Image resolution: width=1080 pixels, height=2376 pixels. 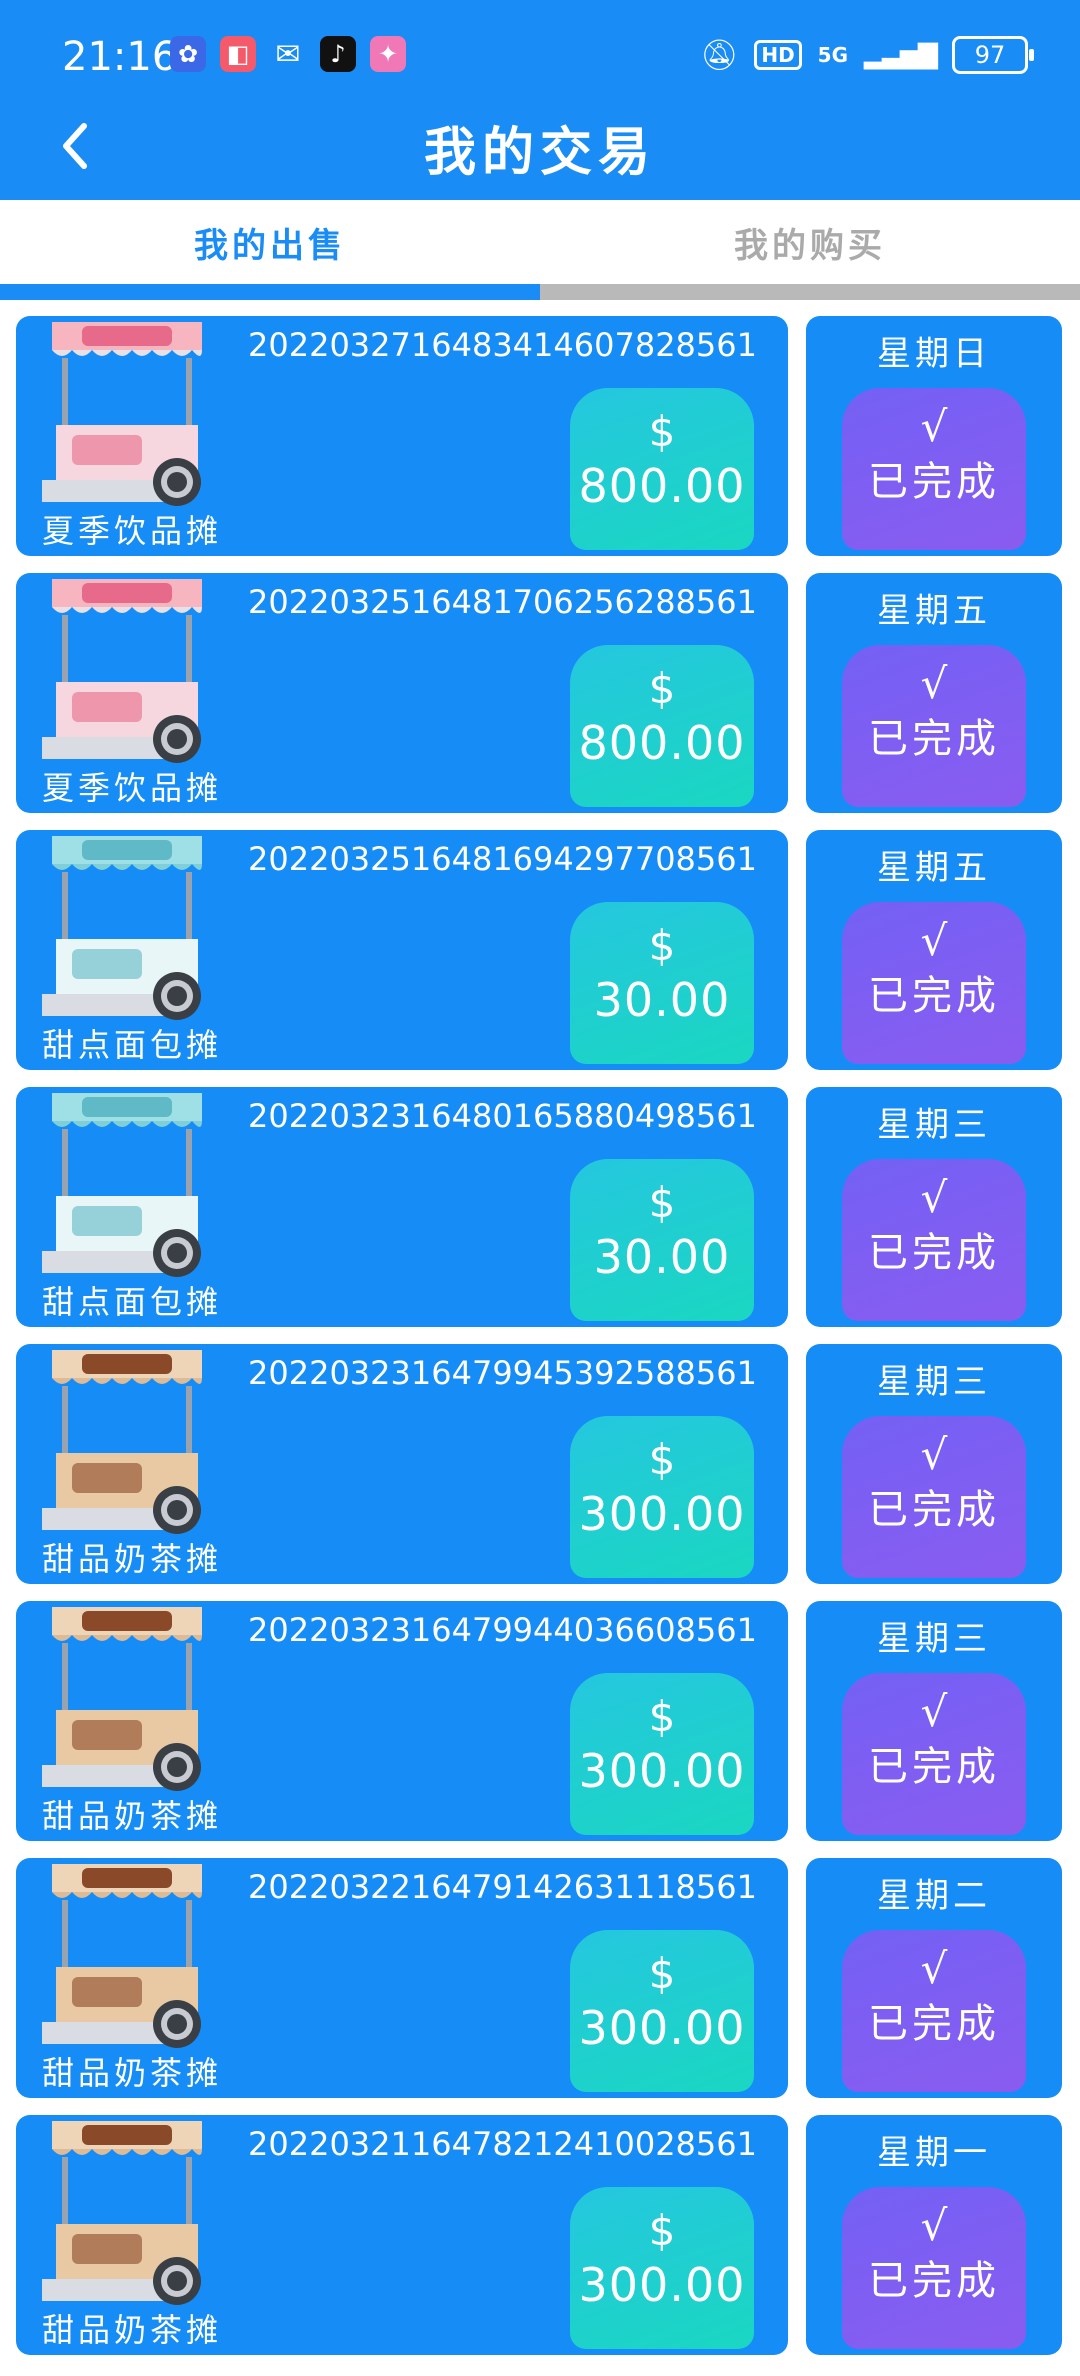 I want to click on order-card: 甜点面包摊 2022032316480165880498561 $30.00, so click(x=402, y=1207).